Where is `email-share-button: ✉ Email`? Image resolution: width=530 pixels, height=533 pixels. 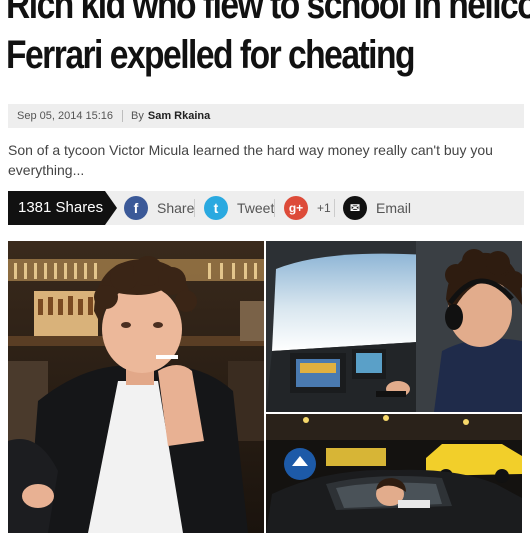 email-share-button: ✉ Email is located at coordinates (377, 208).